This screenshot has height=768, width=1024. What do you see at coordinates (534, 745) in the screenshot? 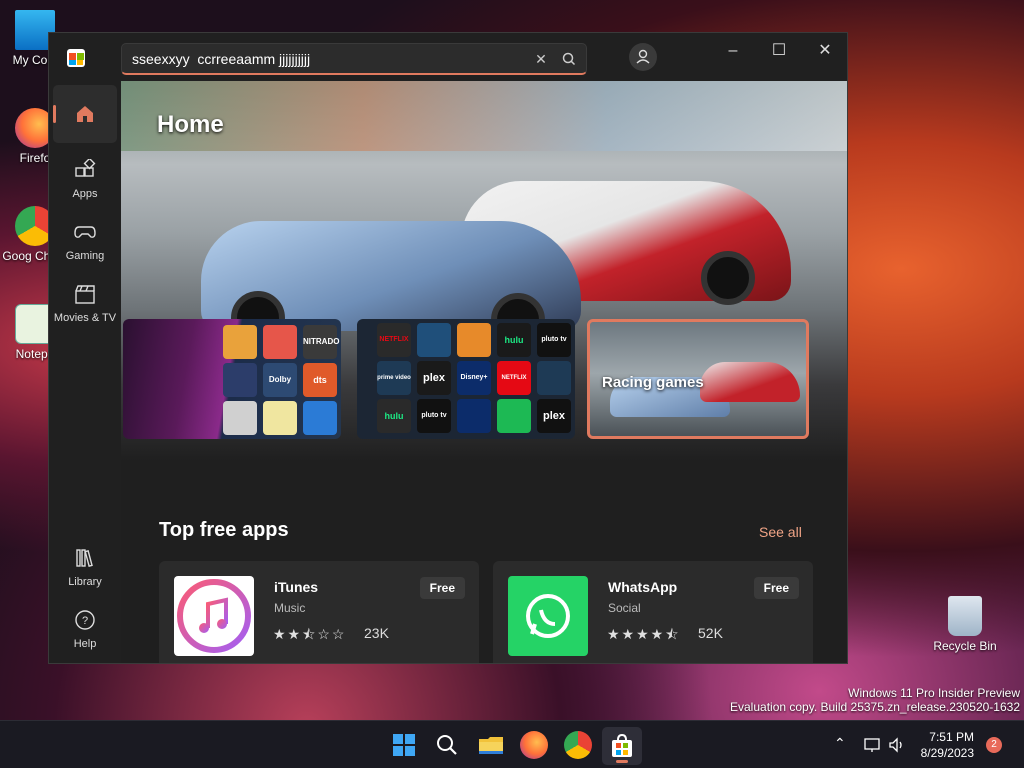
I see `firefox-taskbar-icon` at bounding box center [534, 745].